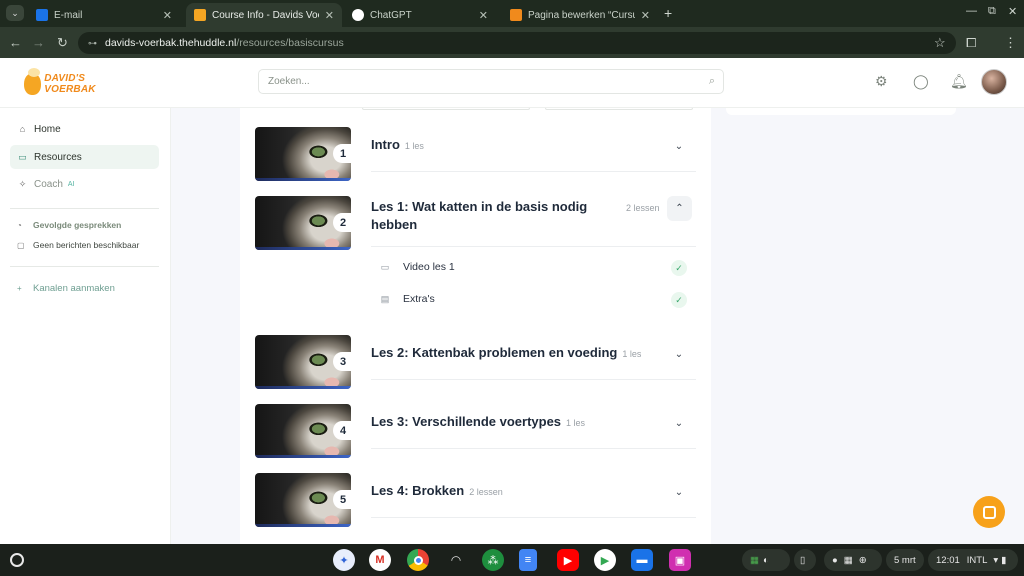 The image size is (1024, 576). Describe the element at coordinates (478, 422) in the screenshot. I see `lesson-title: Les 3: Verschillende voertypes 1 les` at that location.